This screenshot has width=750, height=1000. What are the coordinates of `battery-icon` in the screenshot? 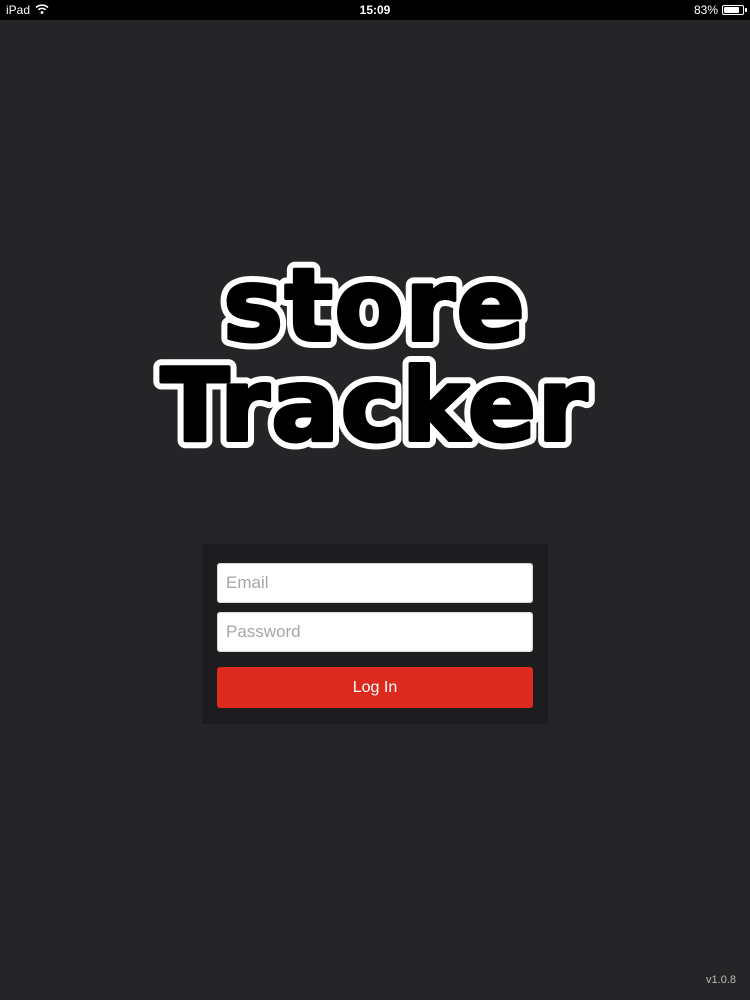 It's located at (734, 10).